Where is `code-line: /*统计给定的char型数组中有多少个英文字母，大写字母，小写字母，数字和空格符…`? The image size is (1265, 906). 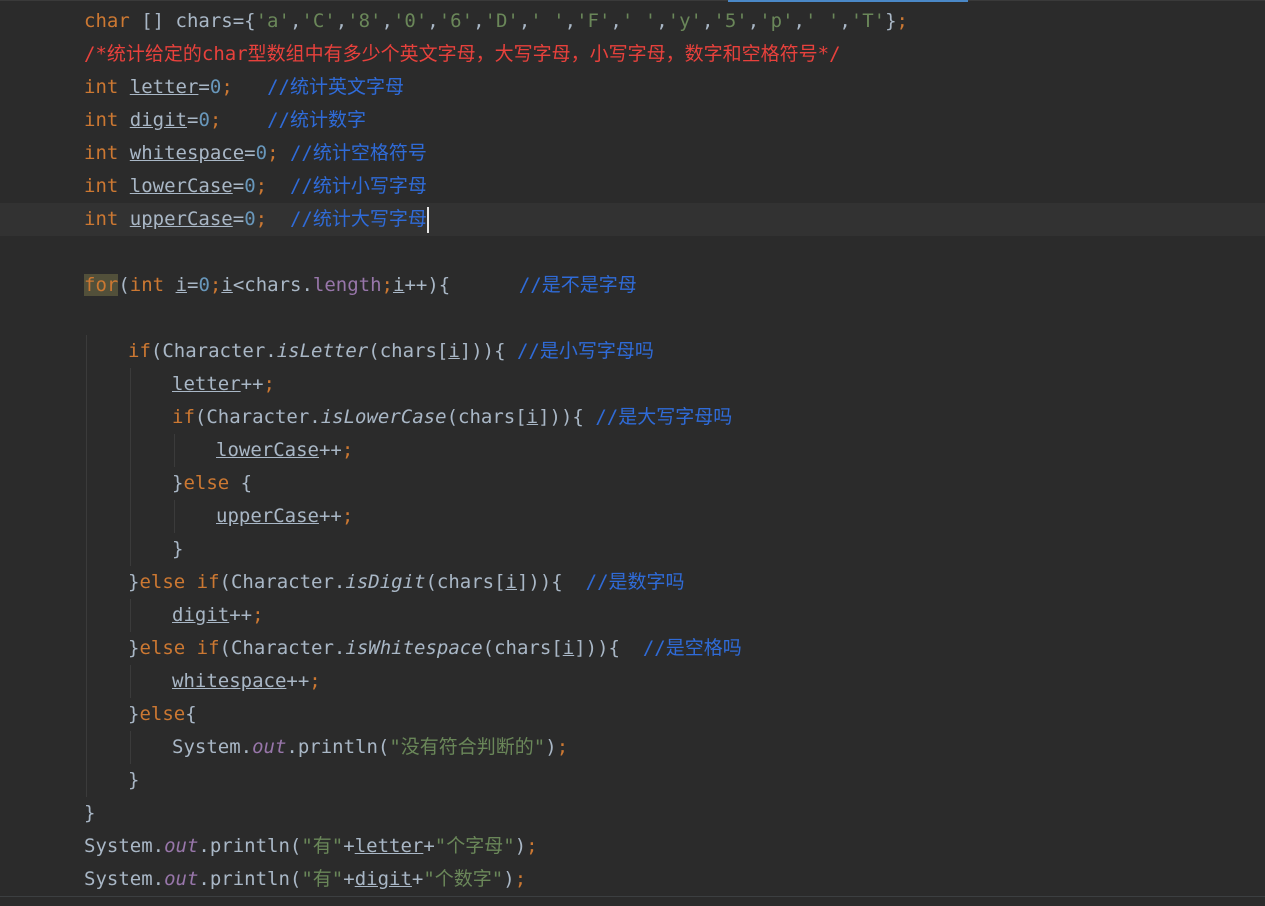
code-line: /*统计给定的char型数组中有多少个英文字母，大写字母，小写字母，数字和空格符… is located at coordinates (632, 54).